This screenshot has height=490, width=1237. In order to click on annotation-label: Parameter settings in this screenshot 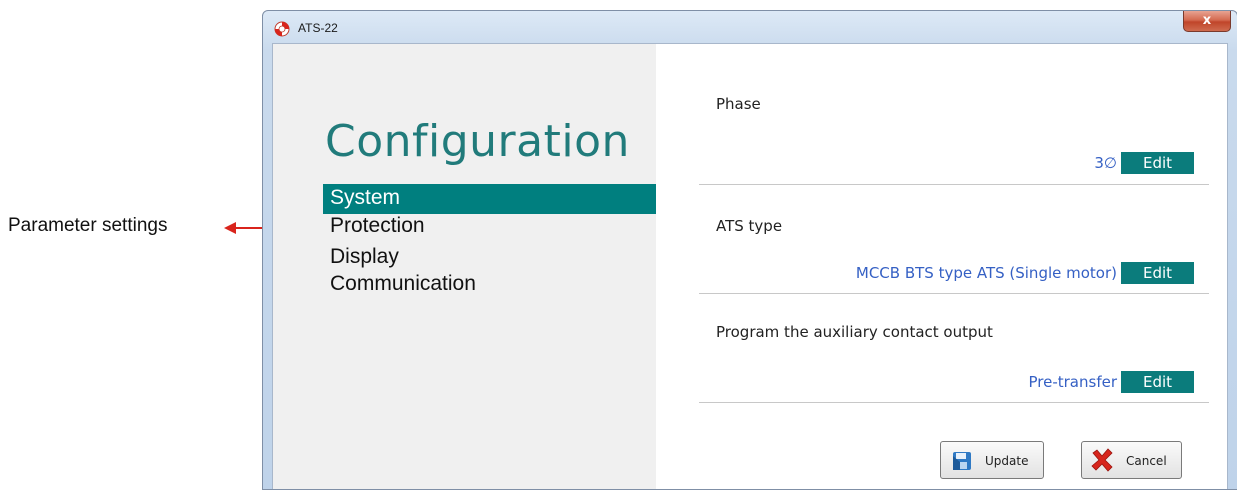, I will do `click(88, 225)`.